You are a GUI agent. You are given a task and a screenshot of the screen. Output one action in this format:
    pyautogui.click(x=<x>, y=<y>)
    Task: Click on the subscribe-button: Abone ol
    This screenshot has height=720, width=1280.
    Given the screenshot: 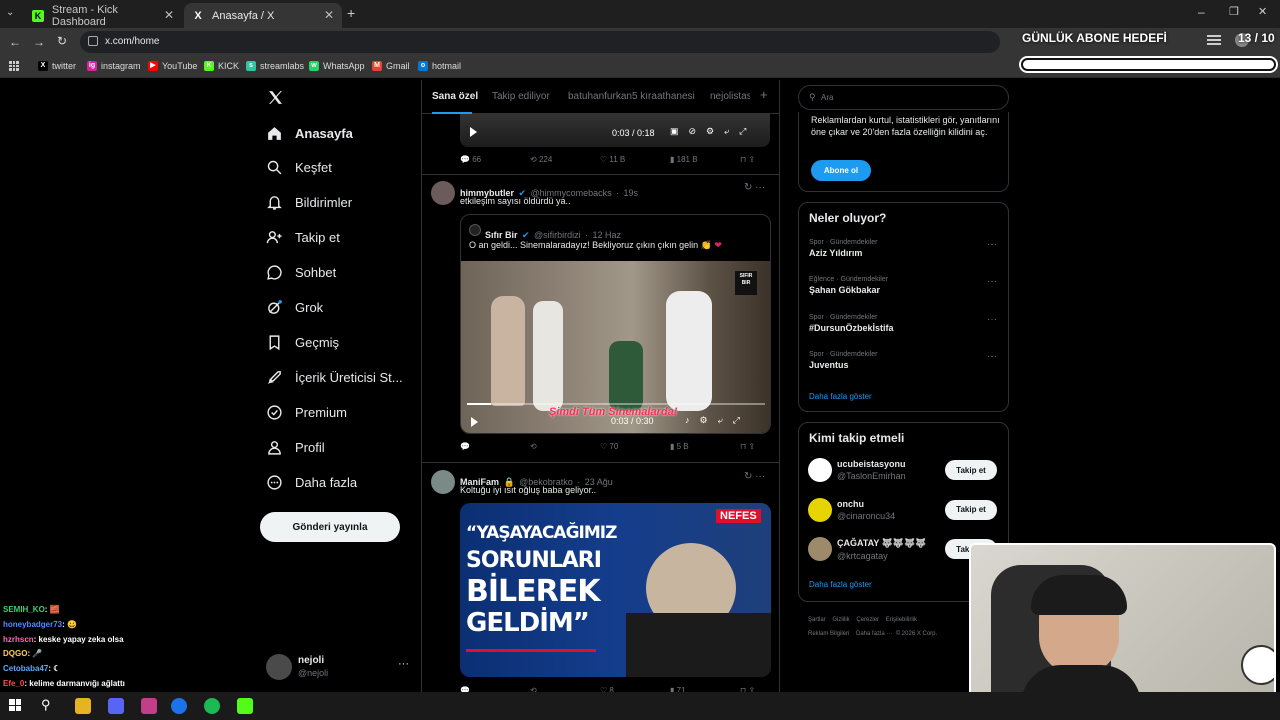 What is the action you would take?
    pyautogui.click(x=841, y=170)
    